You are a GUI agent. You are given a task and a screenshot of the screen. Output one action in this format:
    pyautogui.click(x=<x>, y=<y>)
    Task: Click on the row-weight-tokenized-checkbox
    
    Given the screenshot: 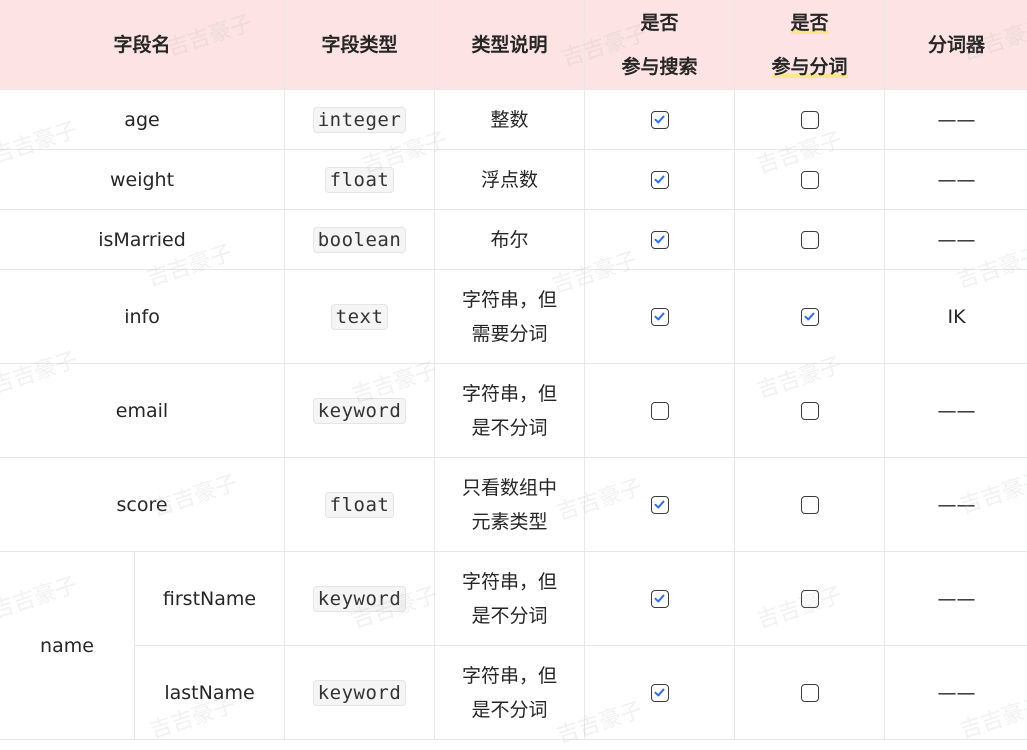 What is the action you would take?
    pyautogui.click(x=809, y=180)
    